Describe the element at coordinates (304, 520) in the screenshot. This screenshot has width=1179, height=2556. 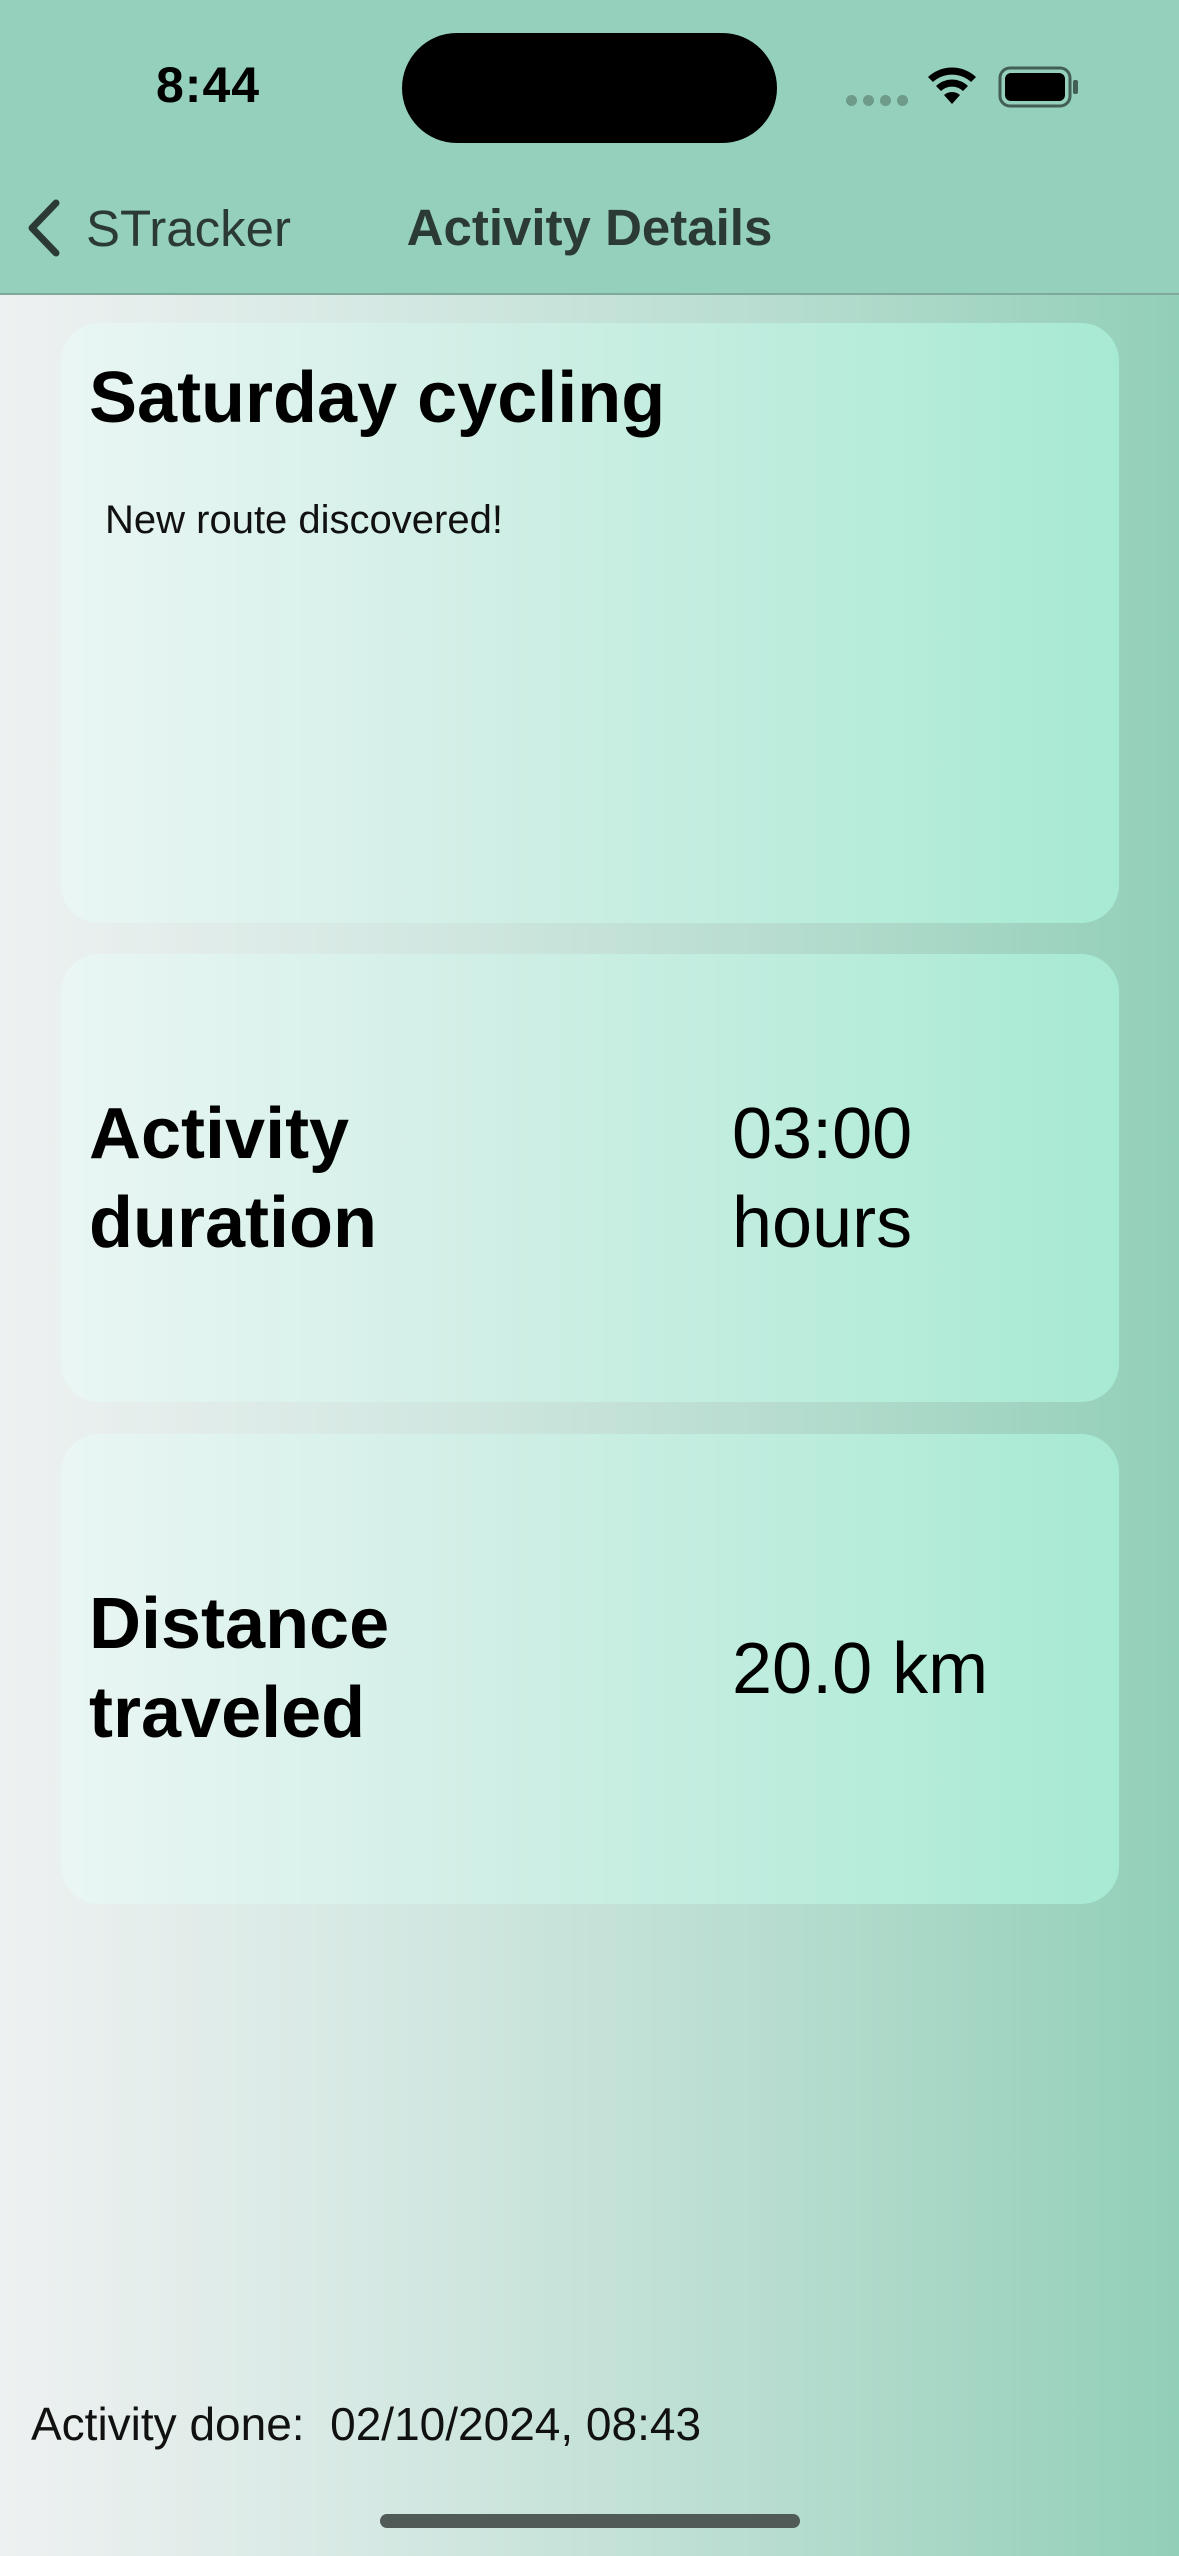
I see `activity-notes: New route discovered!` at that location.